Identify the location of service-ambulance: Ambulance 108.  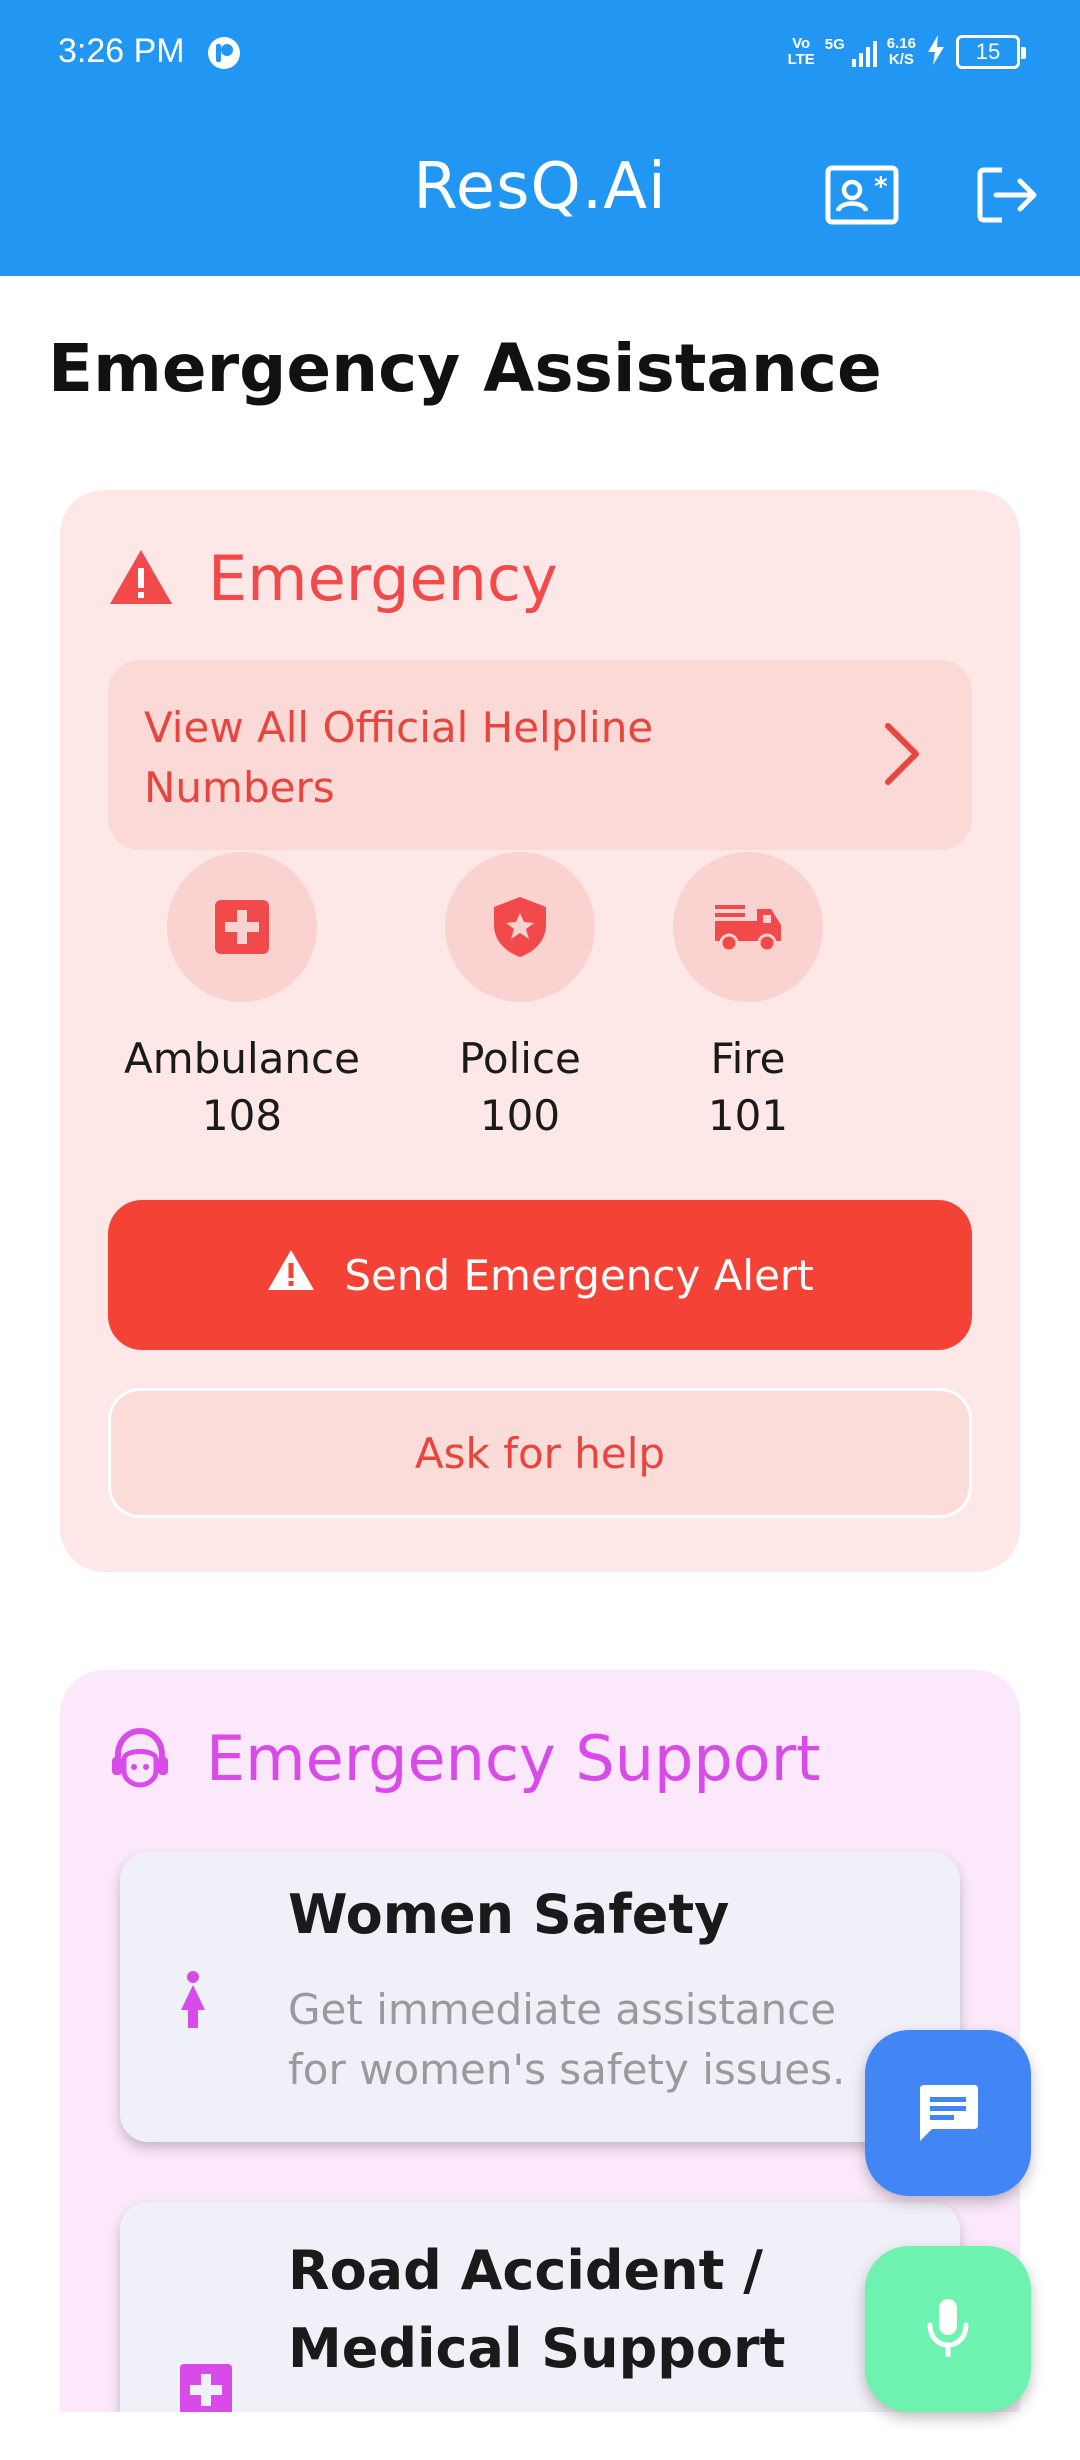
(242, 996).